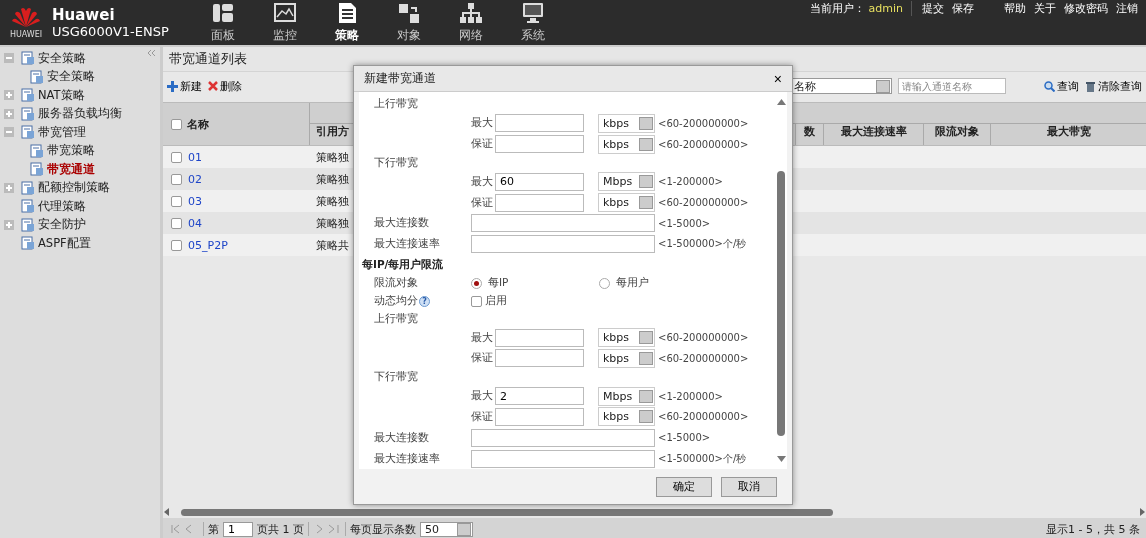 Image resolution: width=1146 pixels, height=538 pixels. Describe the element at coordinates (533, 35) in the screenshot. I see `nav-tab: 系统` at that location.